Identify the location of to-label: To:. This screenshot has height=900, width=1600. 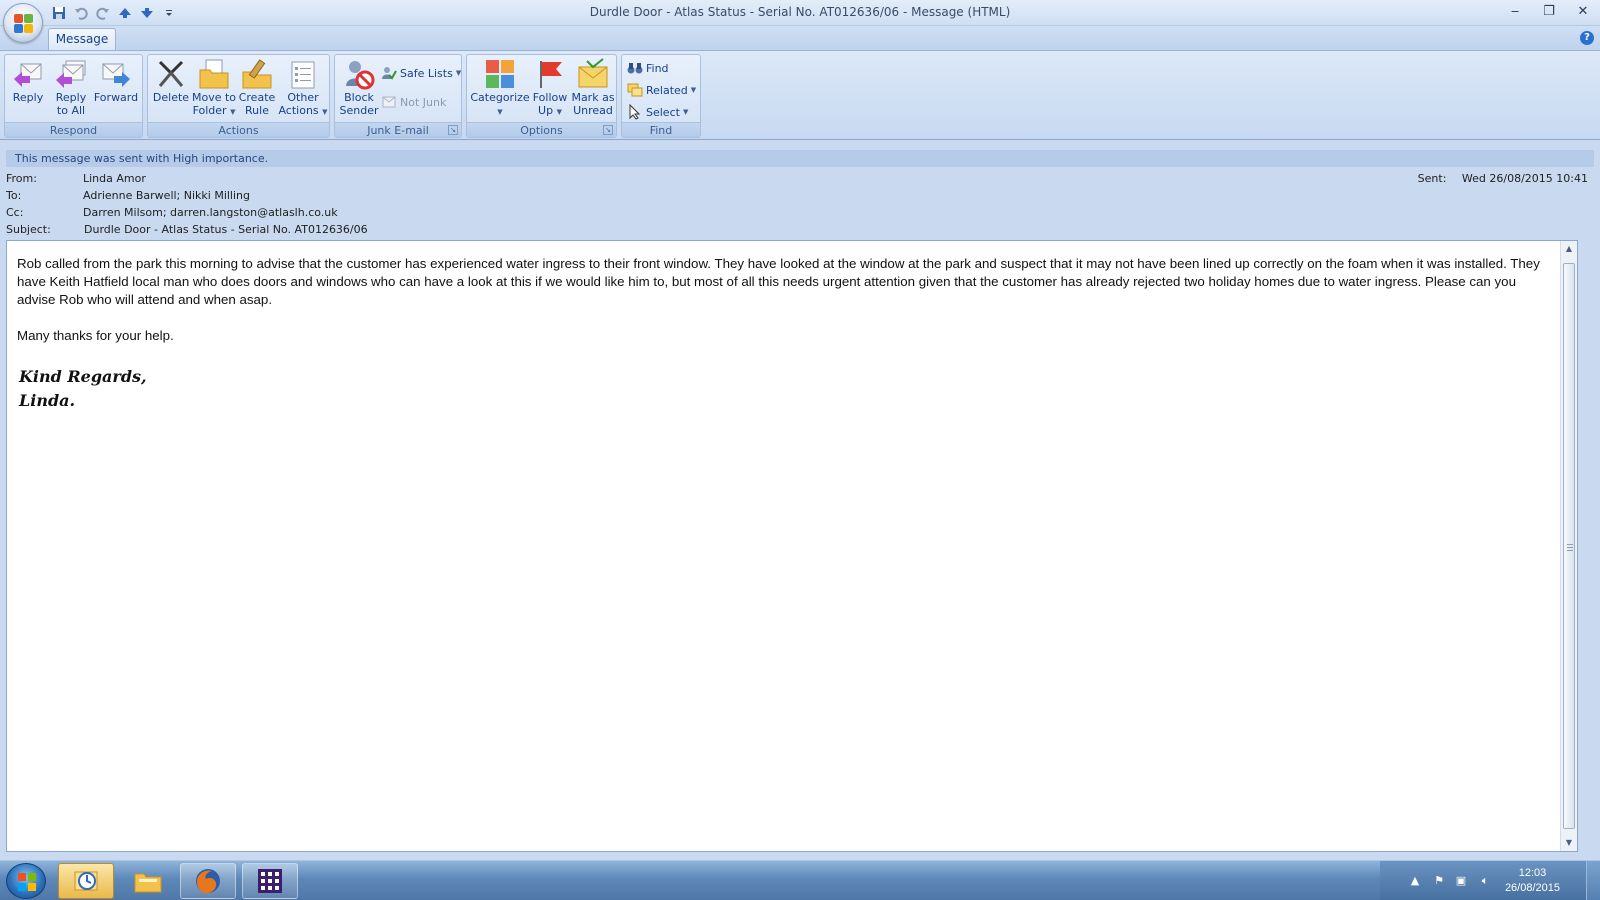
(14, 195).